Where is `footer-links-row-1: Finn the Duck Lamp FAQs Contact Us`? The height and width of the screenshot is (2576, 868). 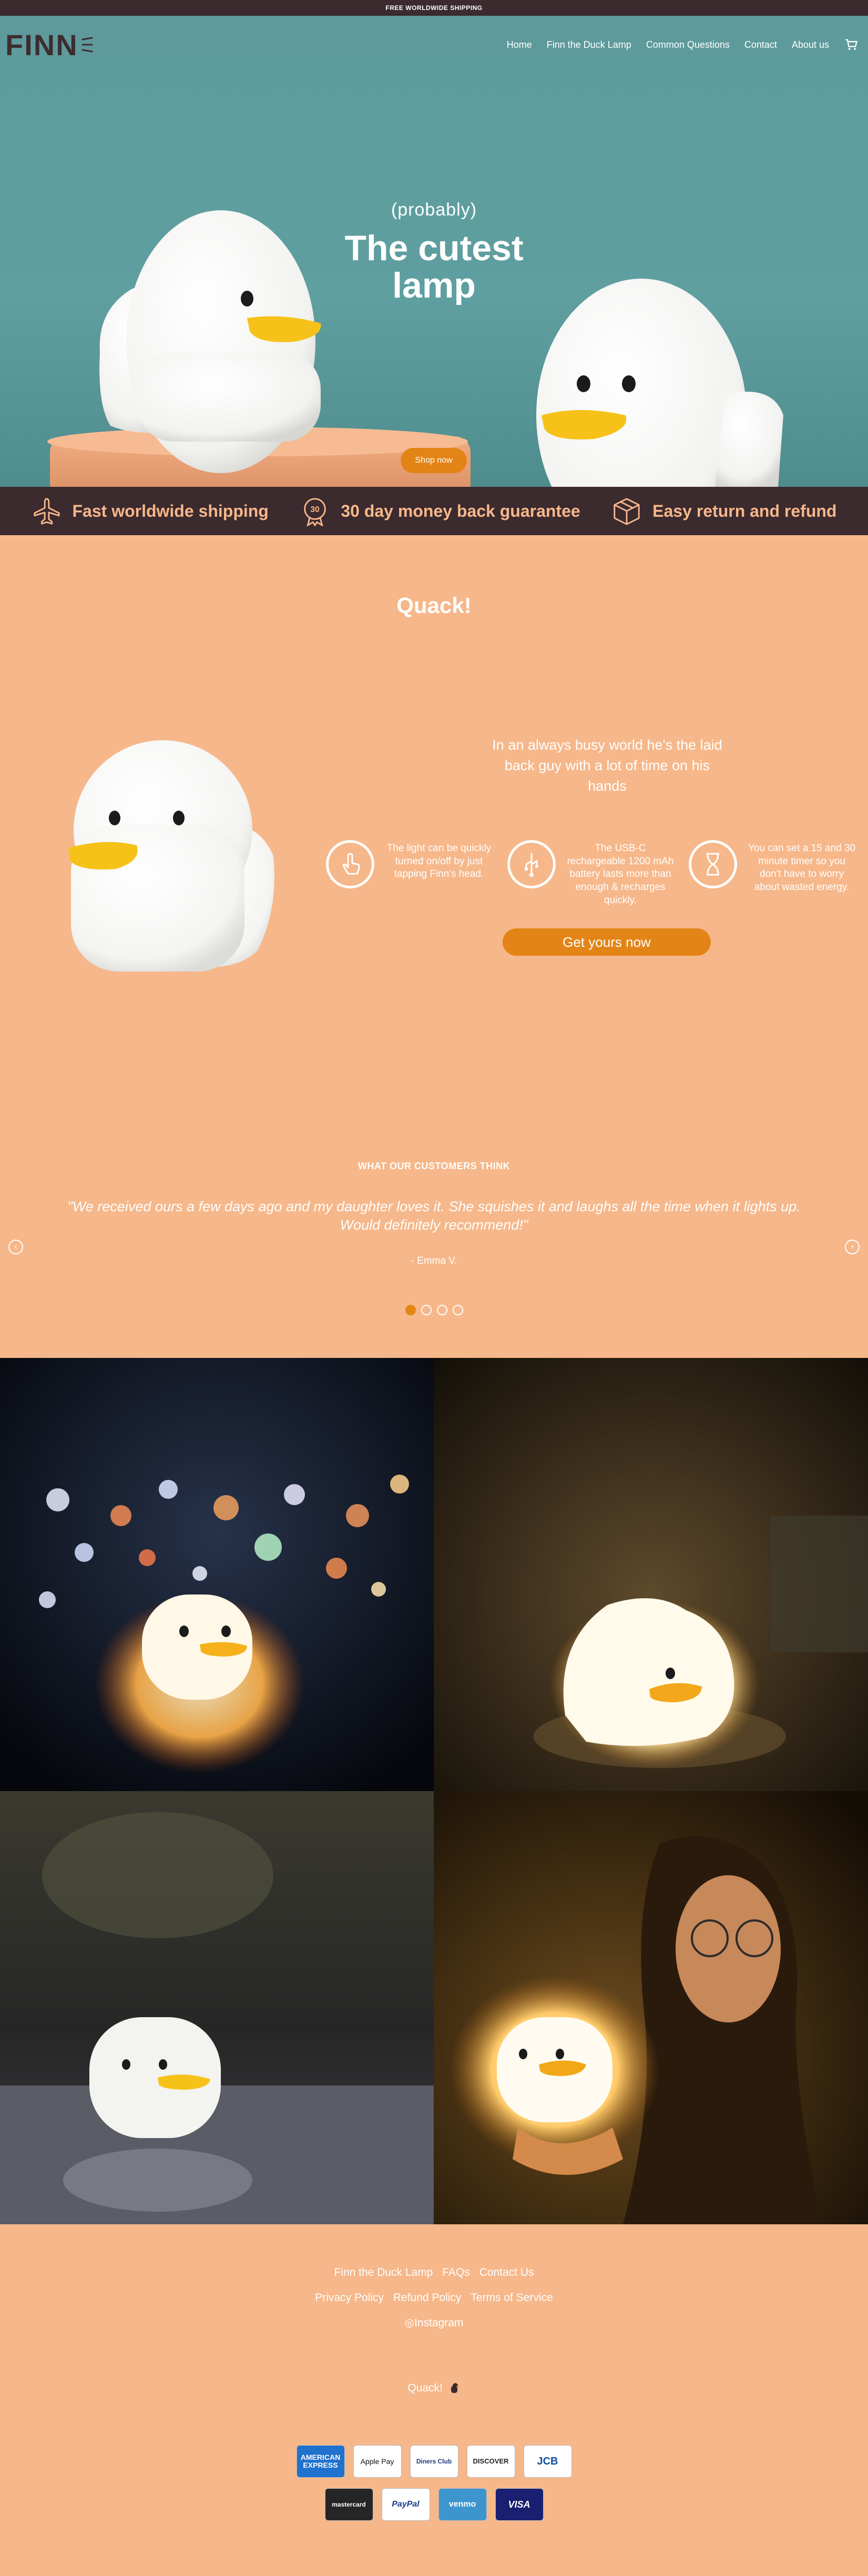
footer-links-row-1: Finn the Duck Lamp FAQs Contact Us is located at coordinates (434, 2272).